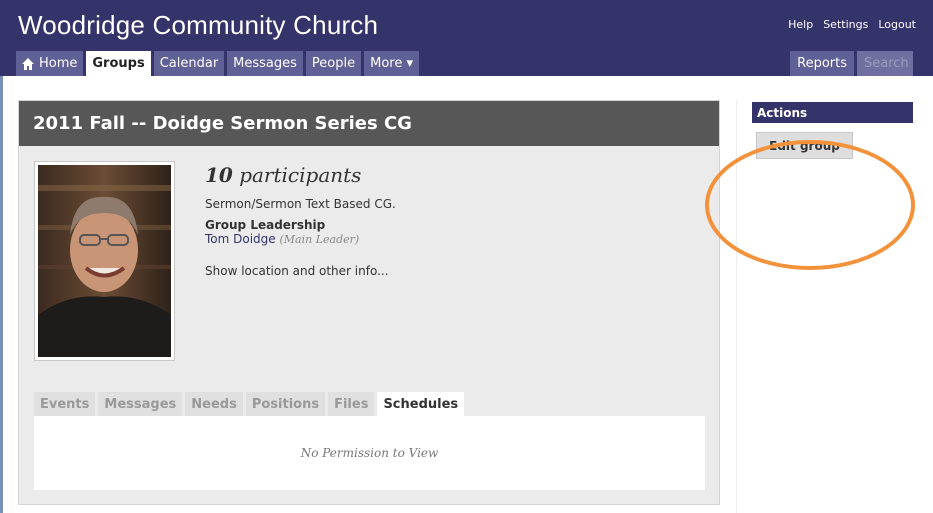 Image resolution: width=933 pixels, height=513 pixels. What do you see at coordinates (140, 404) in the screenshot?
I see `subtab-messages: Messages` at bounding box center [140, 404].